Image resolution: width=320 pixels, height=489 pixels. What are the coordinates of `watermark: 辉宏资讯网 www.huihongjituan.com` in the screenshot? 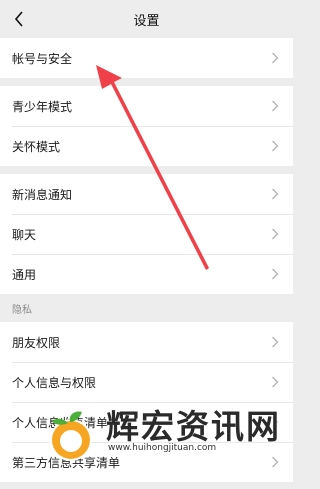 It's located at (168, 439).